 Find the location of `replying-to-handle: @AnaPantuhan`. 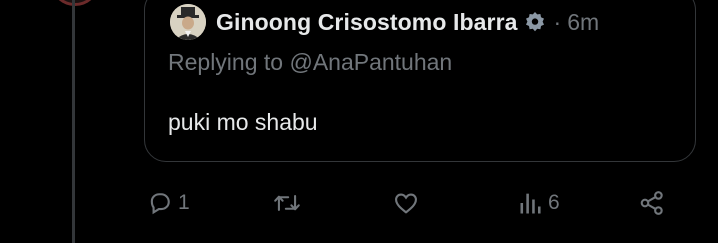

replying-to-handle: @AnaPantuhan is located at coordinates (370, 62).